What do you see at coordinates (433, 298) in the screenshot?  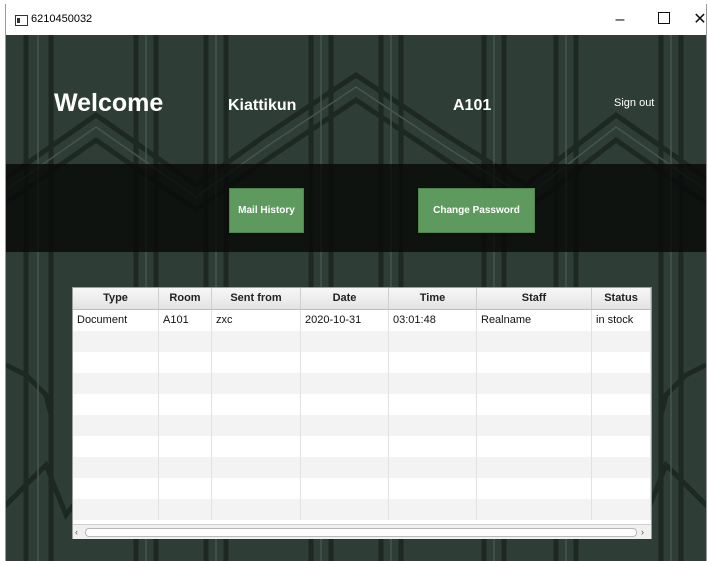 I see `column-header-time: Time` at bounding box center [433, 298].